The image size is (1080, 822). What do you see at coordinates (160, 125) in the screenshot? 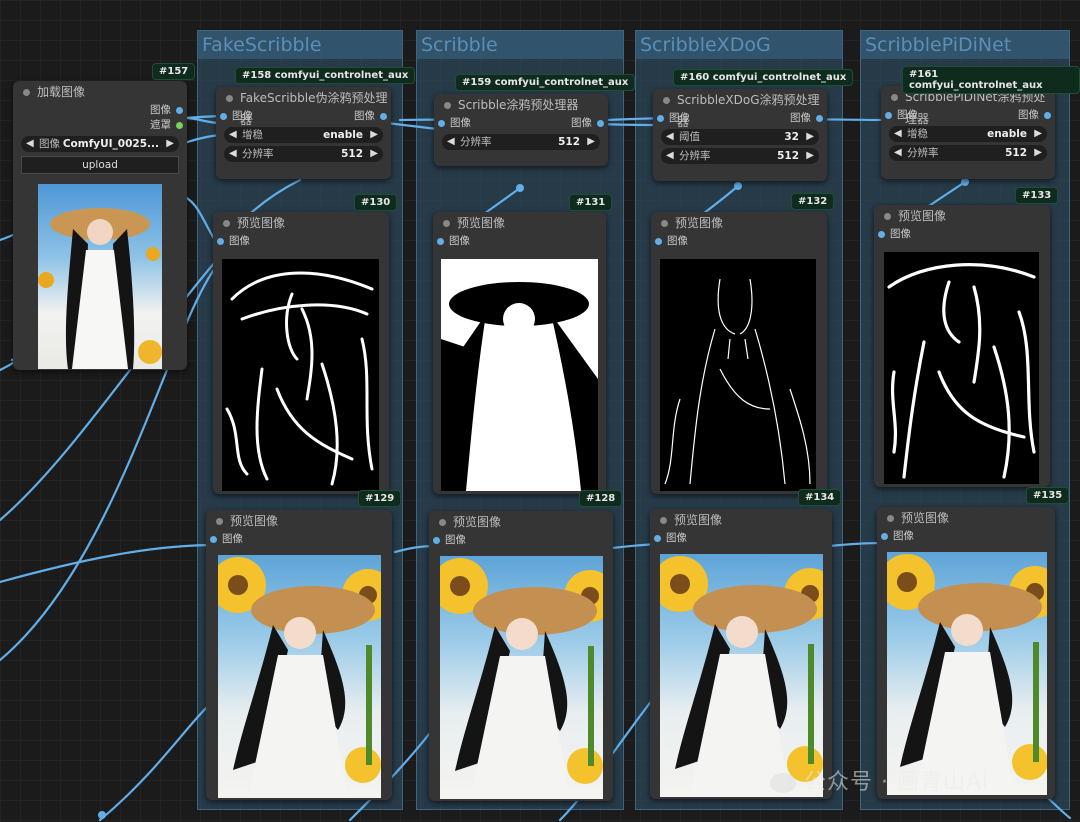
I see `output-label-mask: 遮罩` at bounding box center [160, 125].